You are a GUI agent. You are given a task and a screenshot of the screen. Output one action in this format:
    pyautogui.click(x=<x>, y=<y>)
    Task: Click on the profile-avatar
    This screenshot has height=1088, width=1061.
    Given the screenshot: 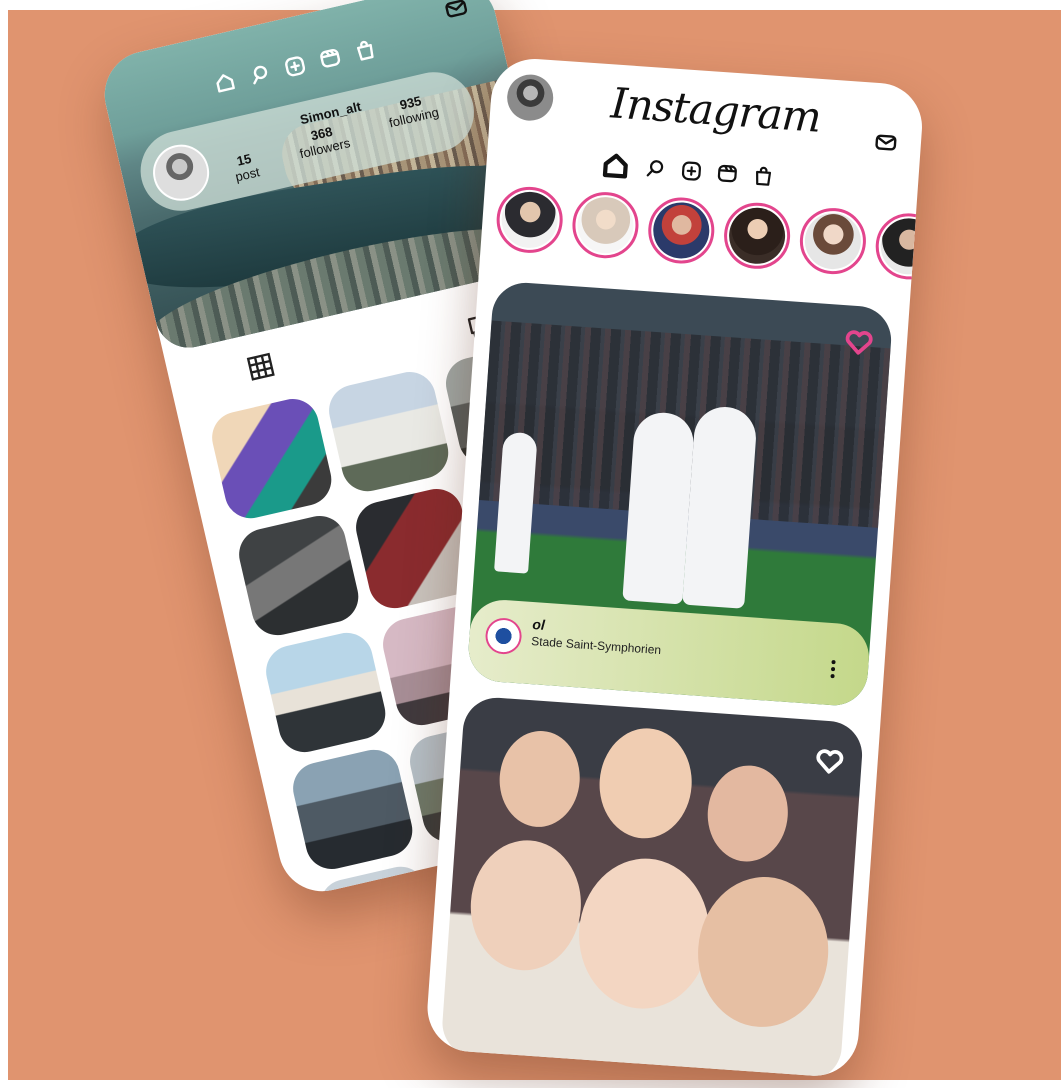 What is the action you would take?
    pyautogui.click(x=181, y=173)
    